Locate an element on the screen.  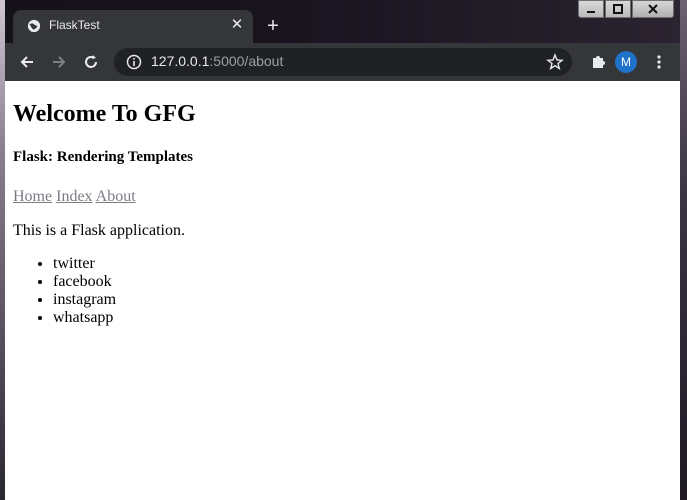
nav-links: Home Index About is located at coordinates (342, 197).